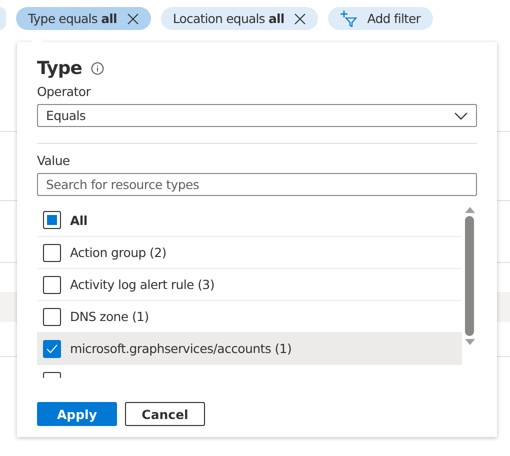  I want to click on scroll-down-icon, so click(469, 342).